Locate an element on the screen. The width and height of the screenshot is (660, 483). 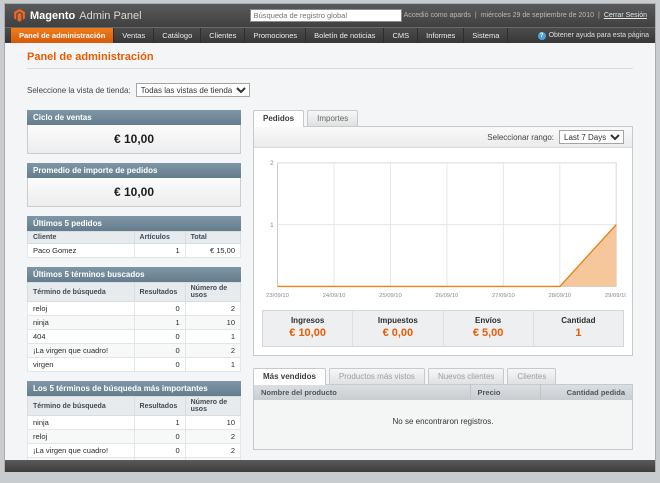
store-view-select: Todas las vistas de tienda is located at coordinates (192, 90).